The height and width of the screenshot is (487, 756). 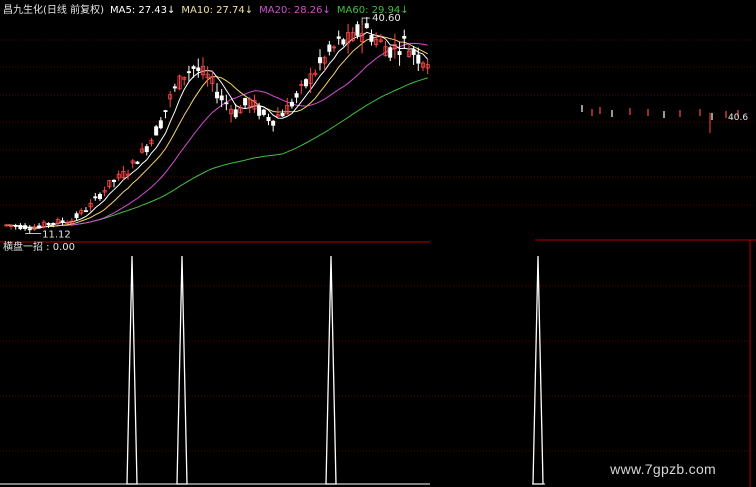 I want to click on stock-name: 昌九生化(日线 前复权), so click(x=53, y=10).